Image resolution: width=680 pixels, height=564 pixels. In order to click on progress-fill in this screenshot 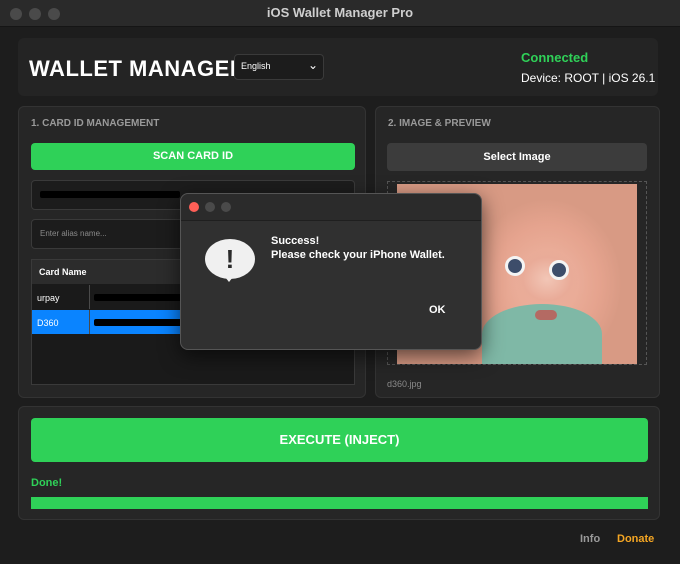, I will do `click(339, 503)`.